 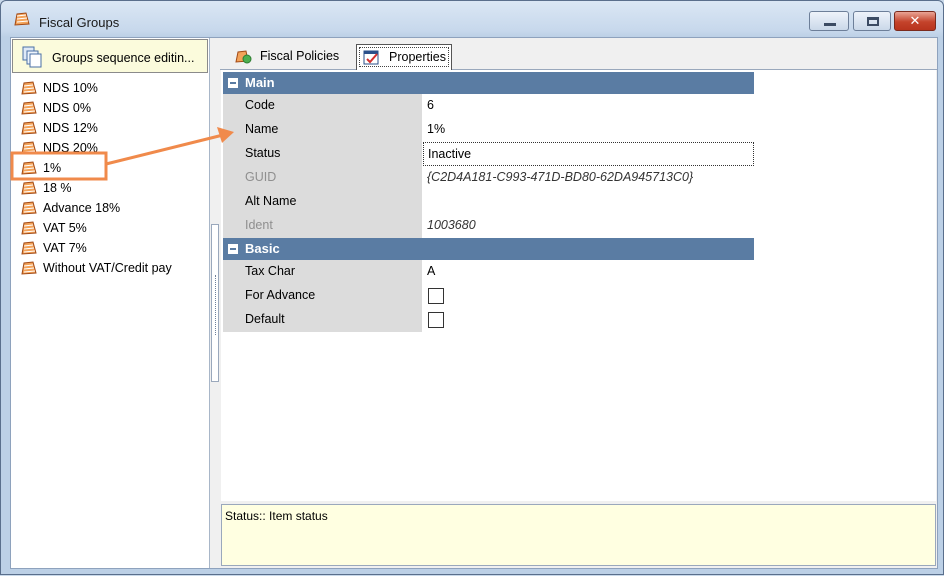 I want to click on property-value: 1%, so click(x=588, y=130).